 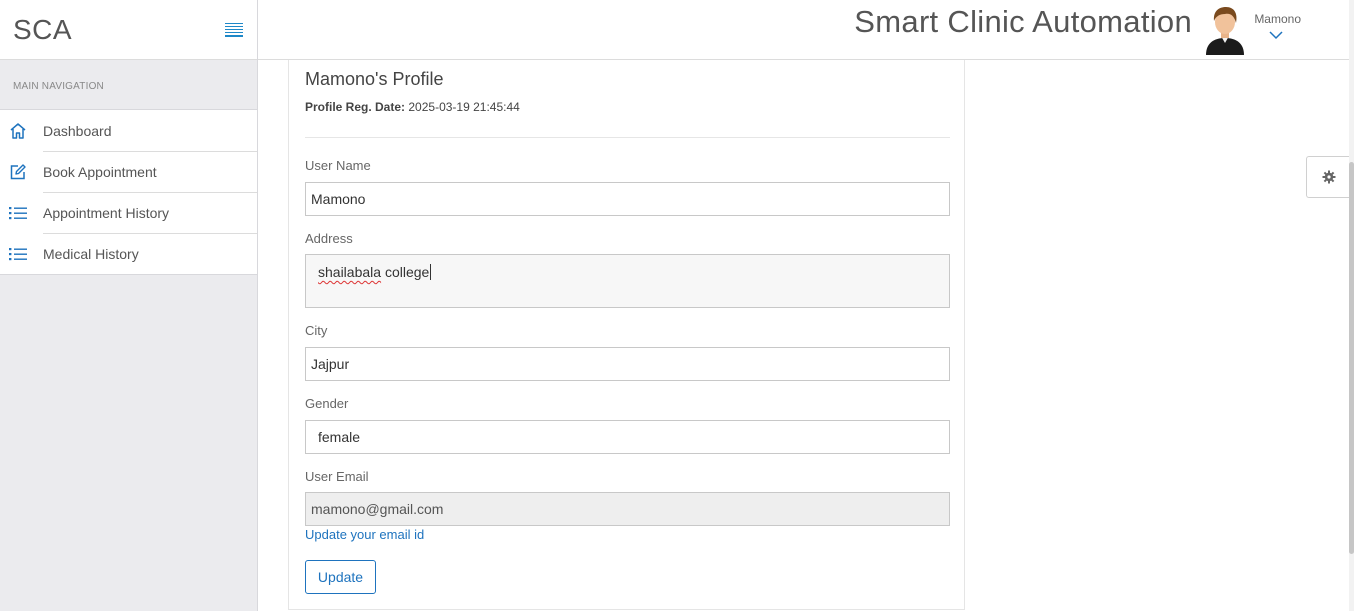 What do you see at coordinates (355, 107) in the screenshot?
I see `reg-date-label: Profile Reg. Date:` at bounding box center [355, 107].